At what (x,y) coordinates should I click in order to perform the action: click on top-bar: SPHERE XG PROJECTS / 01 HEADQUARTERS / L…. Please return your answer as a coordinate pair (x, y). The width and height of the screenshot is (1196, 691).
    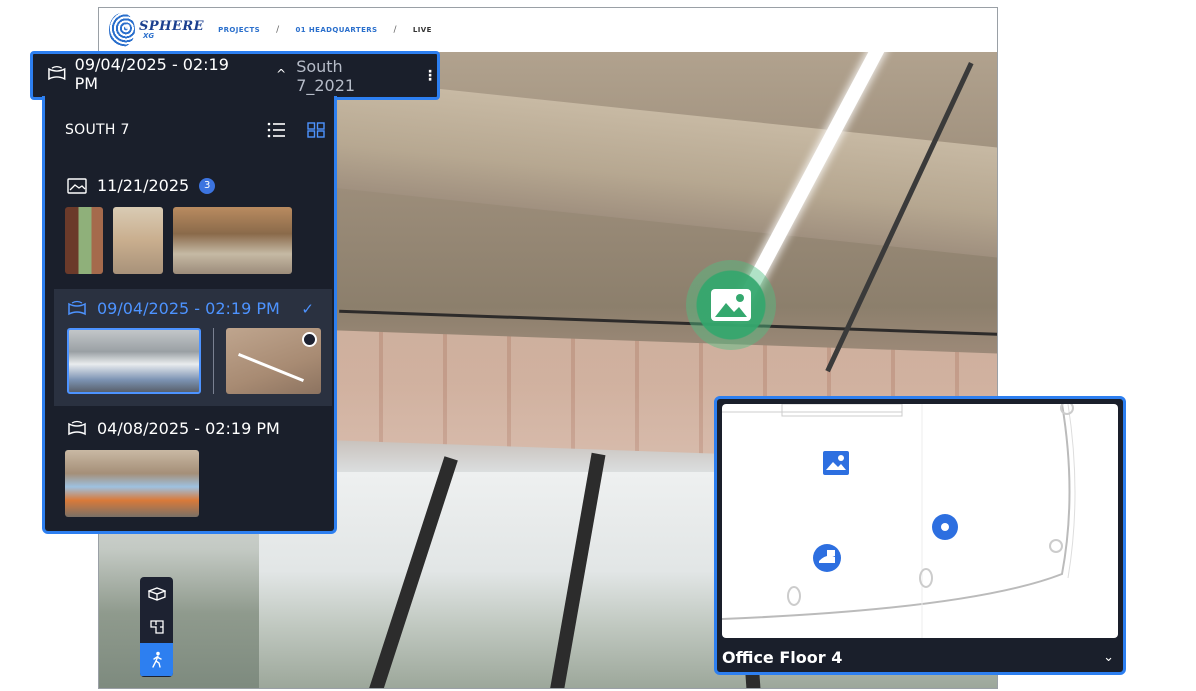
    Looking at the image, I should click on (548, 30).